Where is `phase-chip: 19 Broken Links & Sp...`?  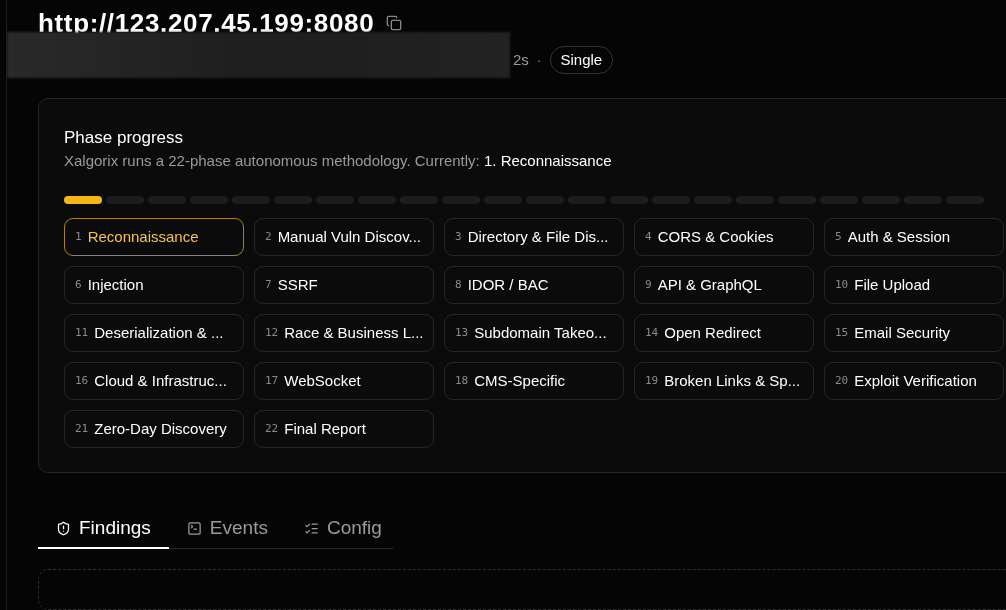
phase-chip: 19 Broken Links & Sp... is located at coordinates (724, 381).